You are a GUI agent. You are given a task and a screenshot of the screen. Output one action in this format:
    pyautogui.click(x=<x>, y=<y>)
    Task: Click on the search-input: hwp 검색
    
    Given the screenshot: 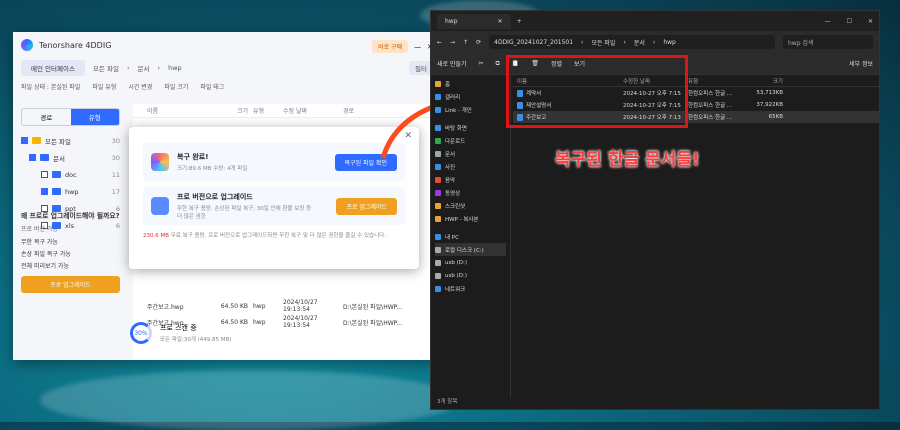 What is the action you would take?
    pyautogui.click(x=828, y=42)
    